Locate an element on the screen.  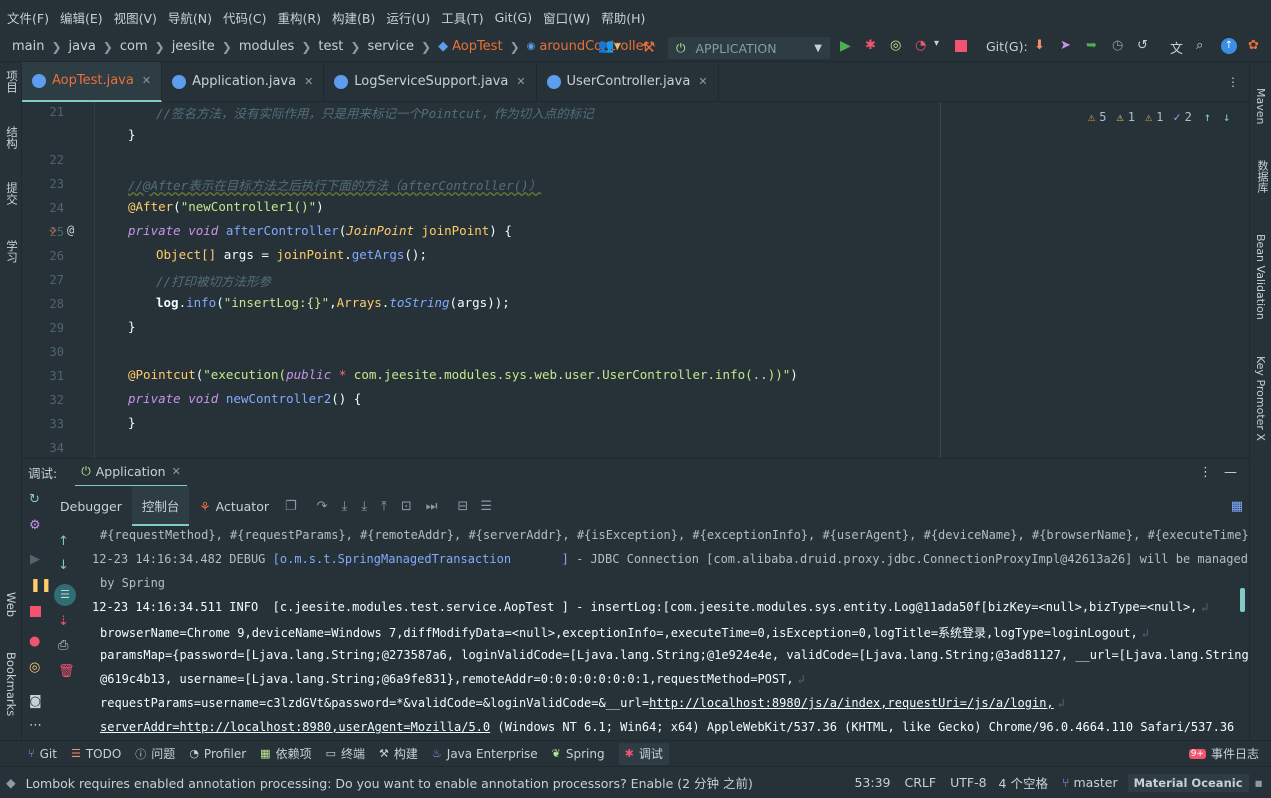
chevron-up-icon: ↑ is located at coordinates (1207, 117).